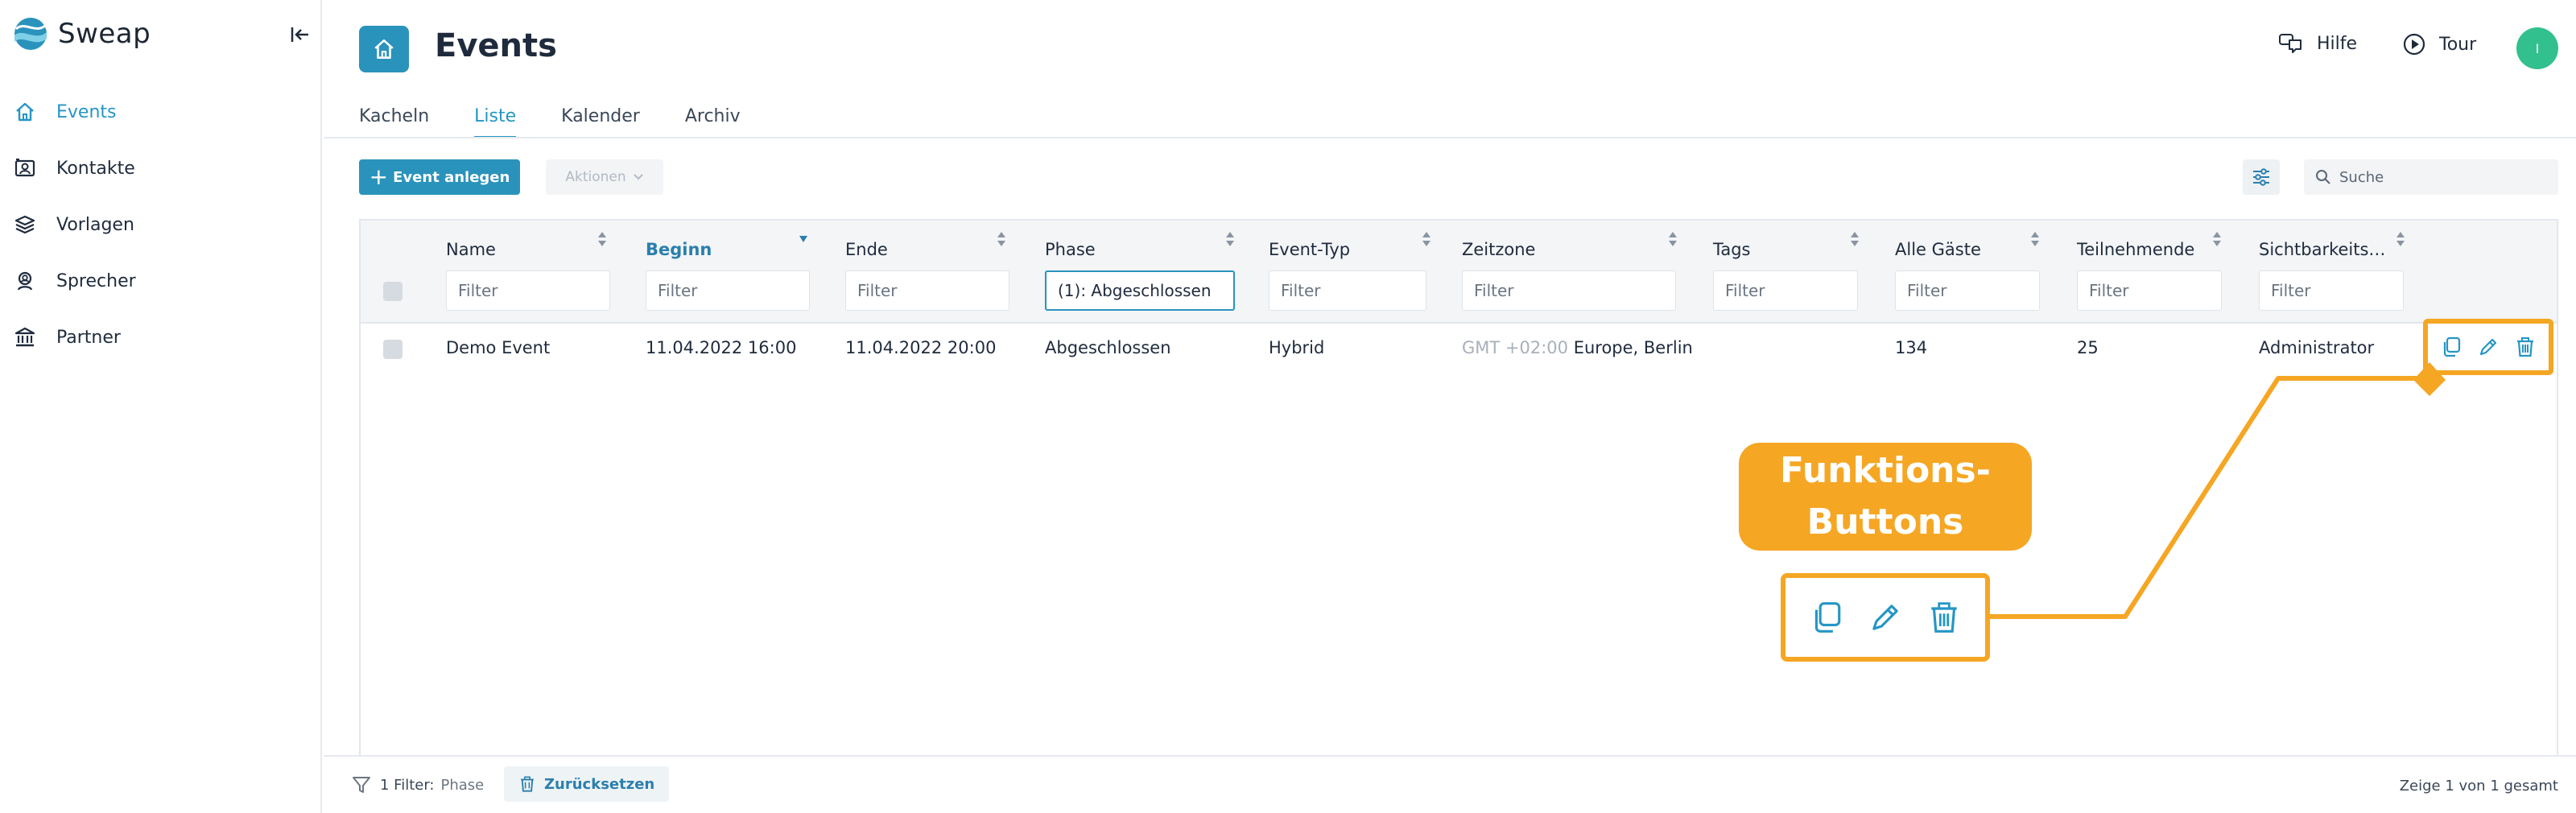 The image size is (2576, 813). I want to click on cell-alle-gaeste: 134, so click(1911, 347).